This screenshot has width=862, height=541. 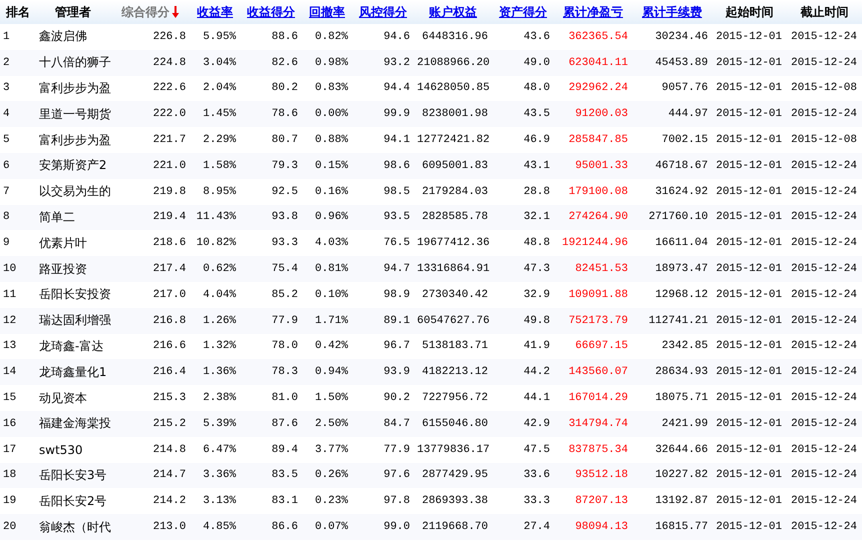 What do you see at coordinates (219, 36) in the screenshot?
I see `table-cell-text: 5.95%` at bounding box center [219, 36].